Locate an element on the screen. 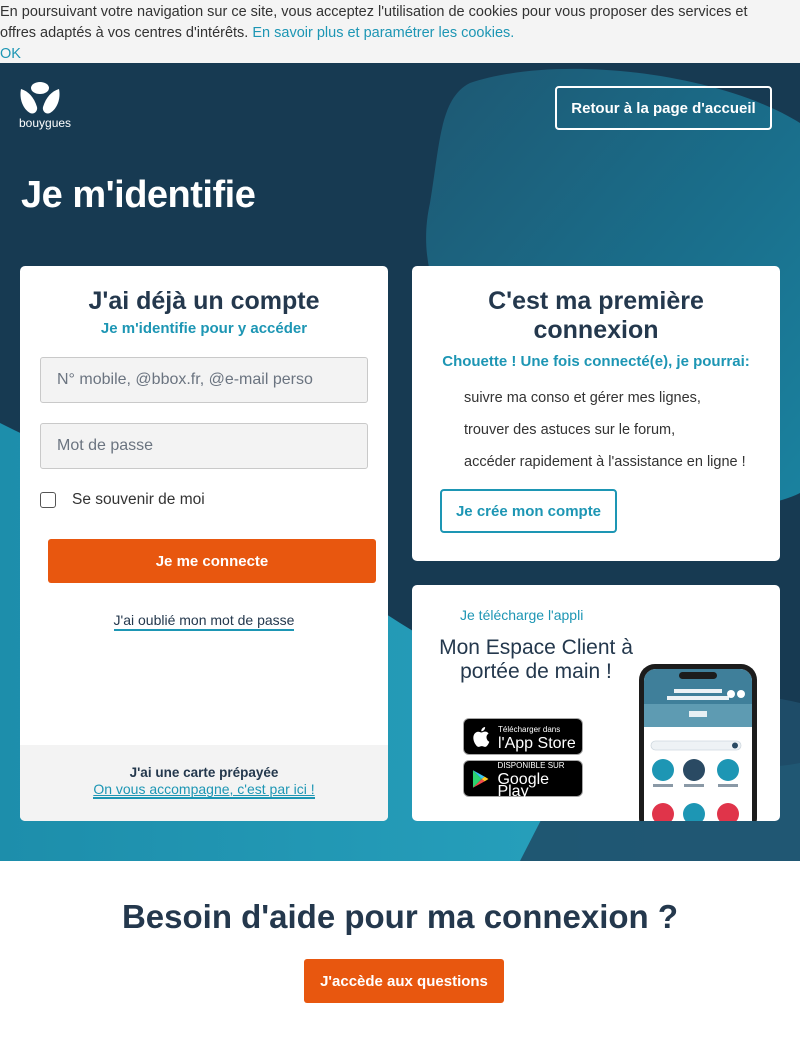  page-title: Je m'identifie is located at coordinates (138, 195).